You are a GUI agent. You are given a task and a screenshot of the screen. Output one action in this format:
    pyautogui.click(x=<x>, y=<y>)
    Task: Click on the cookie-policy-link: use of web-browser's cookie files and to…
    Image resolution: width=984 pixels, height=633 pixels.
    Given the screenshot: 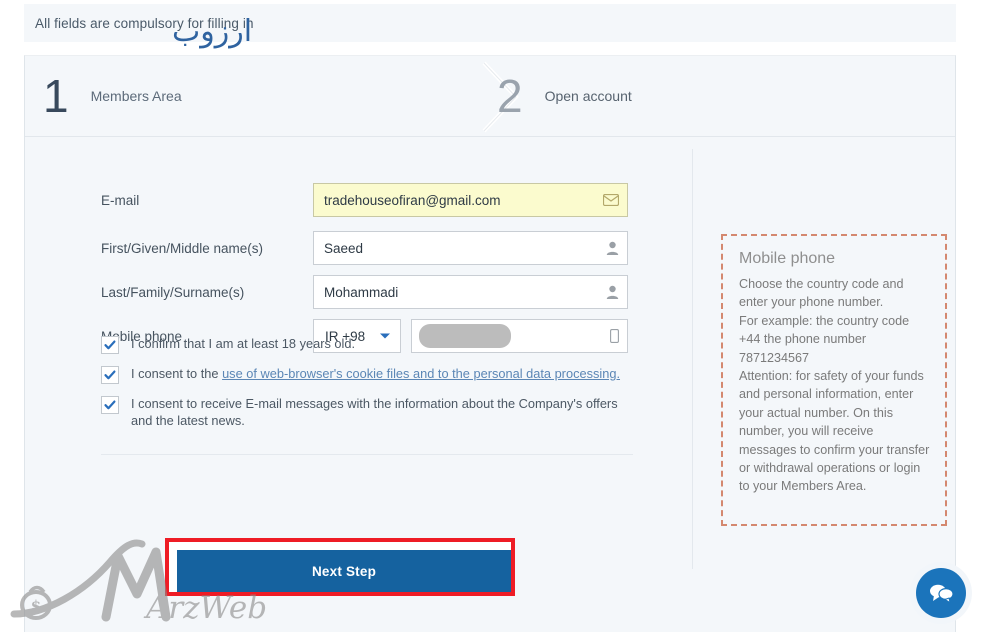 What is the action you would take?
    pyautogui.click(x=421, y=373)
    